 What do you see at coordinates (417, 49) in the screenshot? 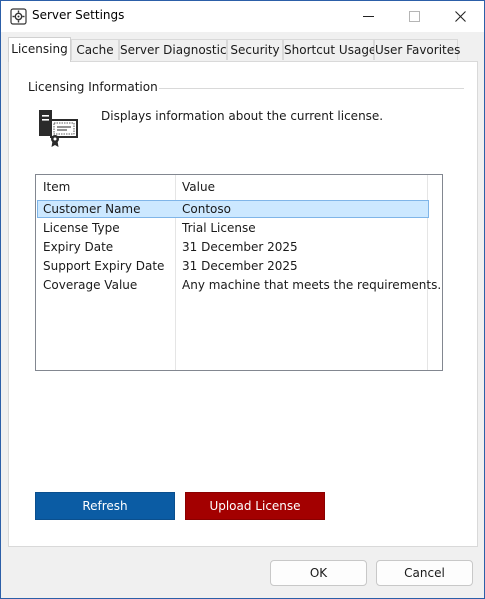
I see `tab-user-favorites: User Favorites` at bounding box center [417, 49].